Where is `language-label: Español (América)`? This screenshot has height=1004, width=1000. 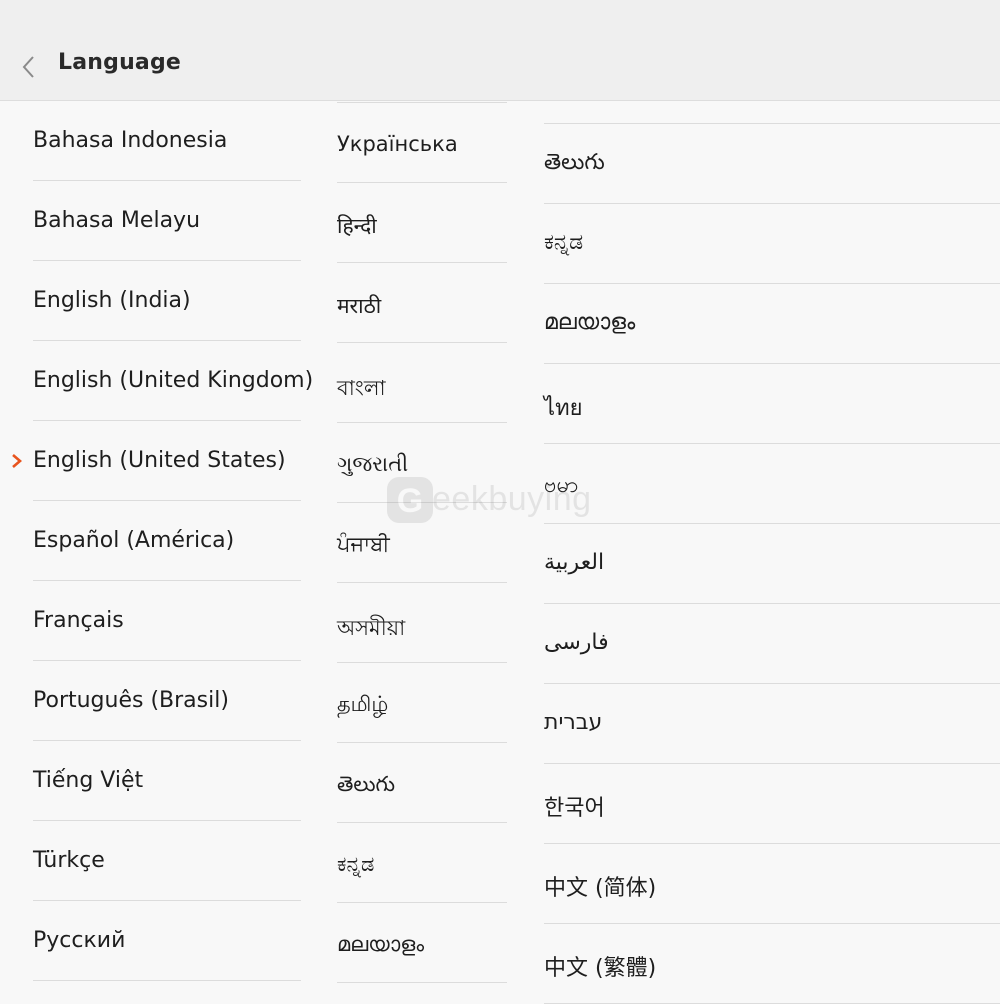 language-label: Español (América) is located at coordinates (134, 540).